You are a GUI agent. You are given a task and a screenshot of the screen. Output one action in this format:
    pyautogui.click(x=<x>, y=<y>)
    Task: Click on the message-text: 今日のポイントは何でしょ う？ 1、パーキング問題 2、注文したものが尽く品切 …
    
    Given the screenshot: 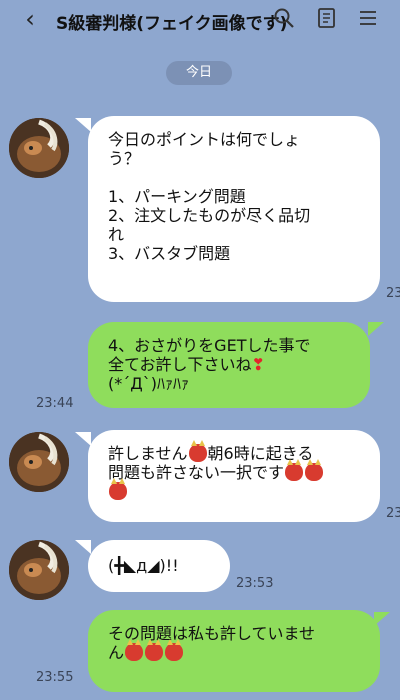 What is the action you would take?
    pyautogui.click(x=209, y=196)
    